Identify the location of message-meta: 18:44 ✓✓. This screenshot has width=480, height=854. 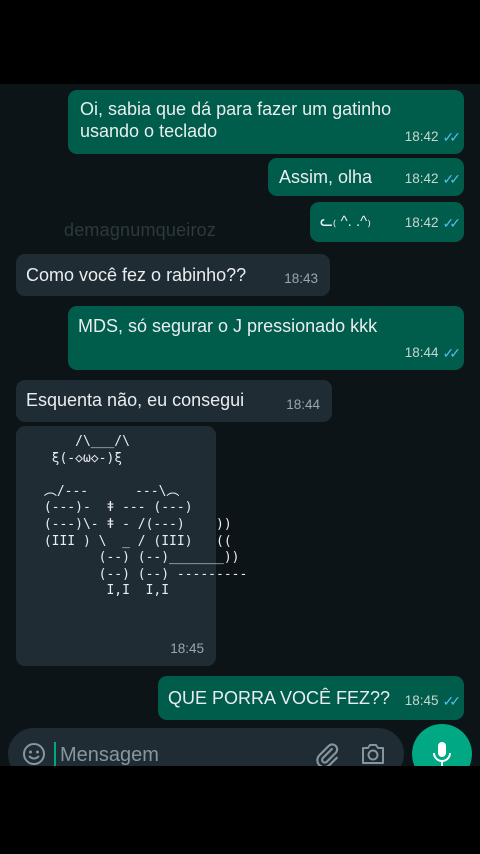
(433, 353).